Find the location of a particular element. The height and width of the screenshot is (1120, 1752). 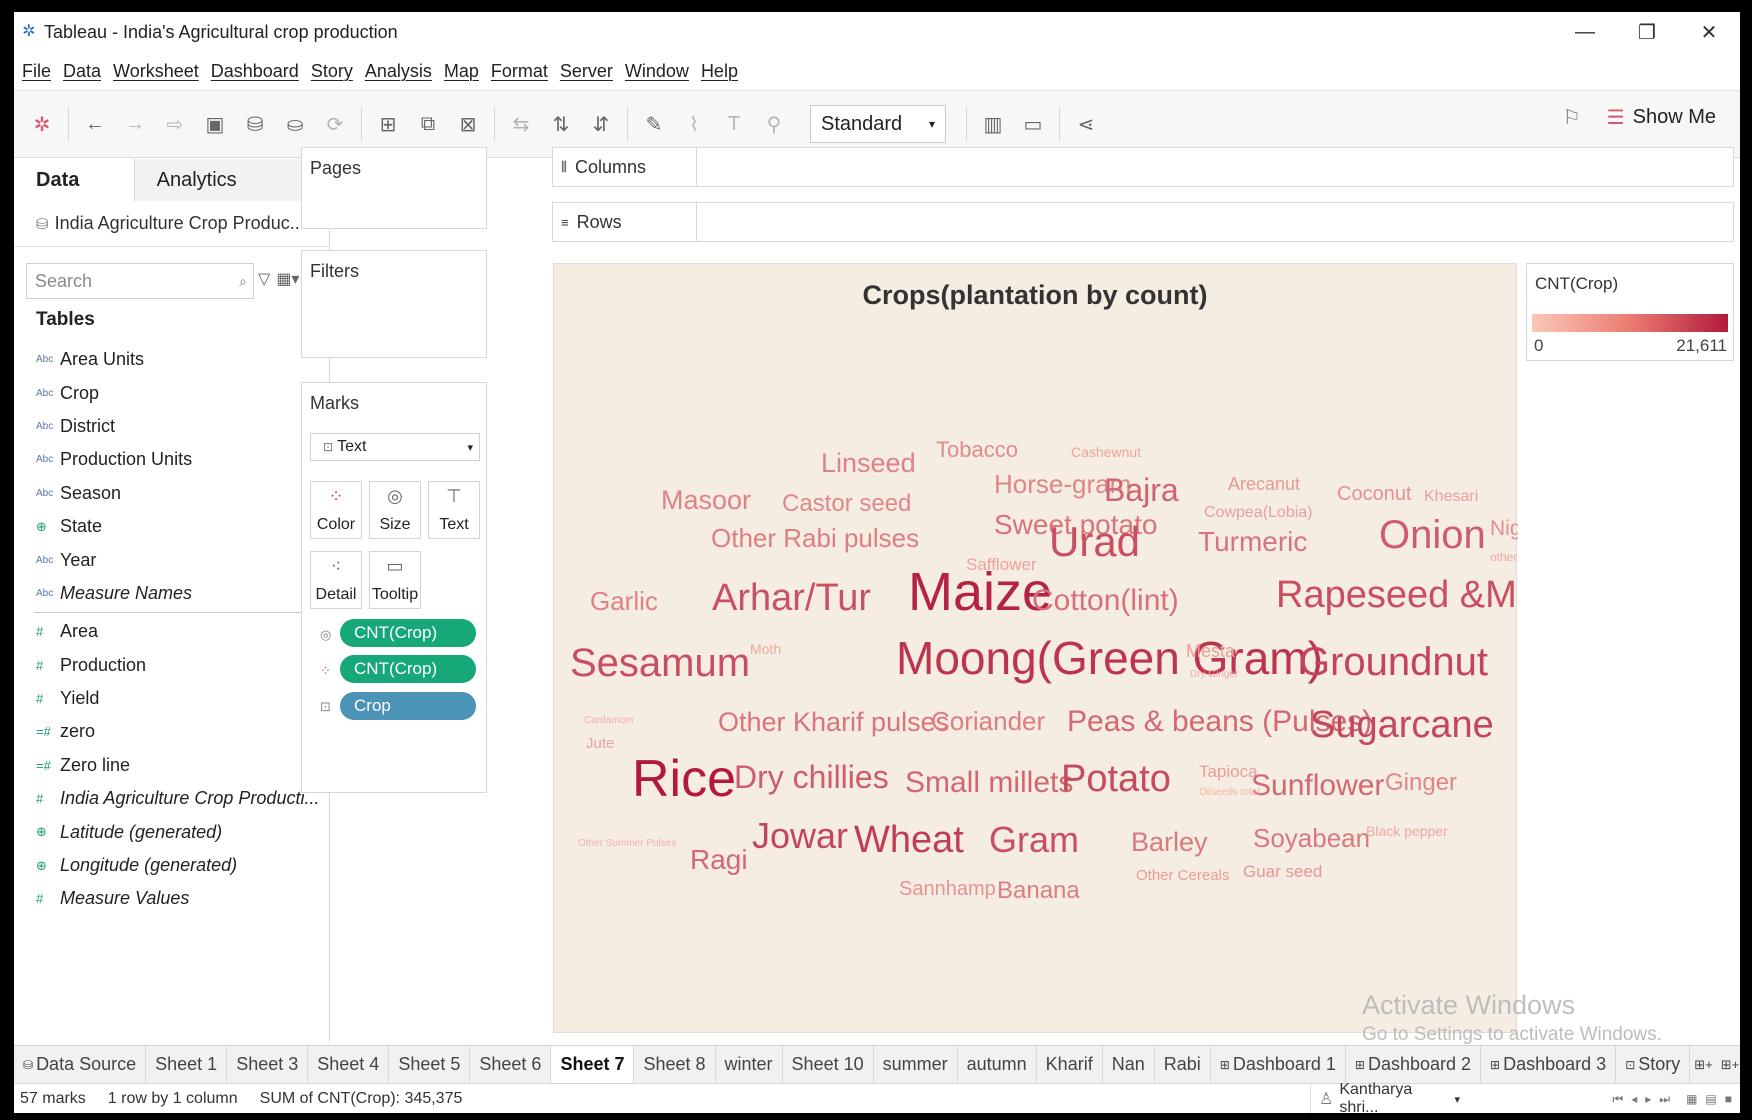

word-wheat: Wheat is located at coordinates (909, 840).